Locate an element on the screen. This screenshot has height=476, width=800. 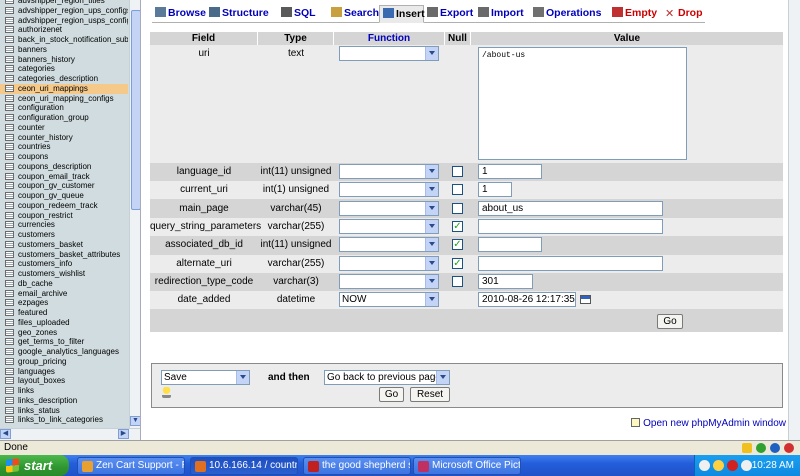
bottom-go-button: Go is located at coordinates (391, 394).